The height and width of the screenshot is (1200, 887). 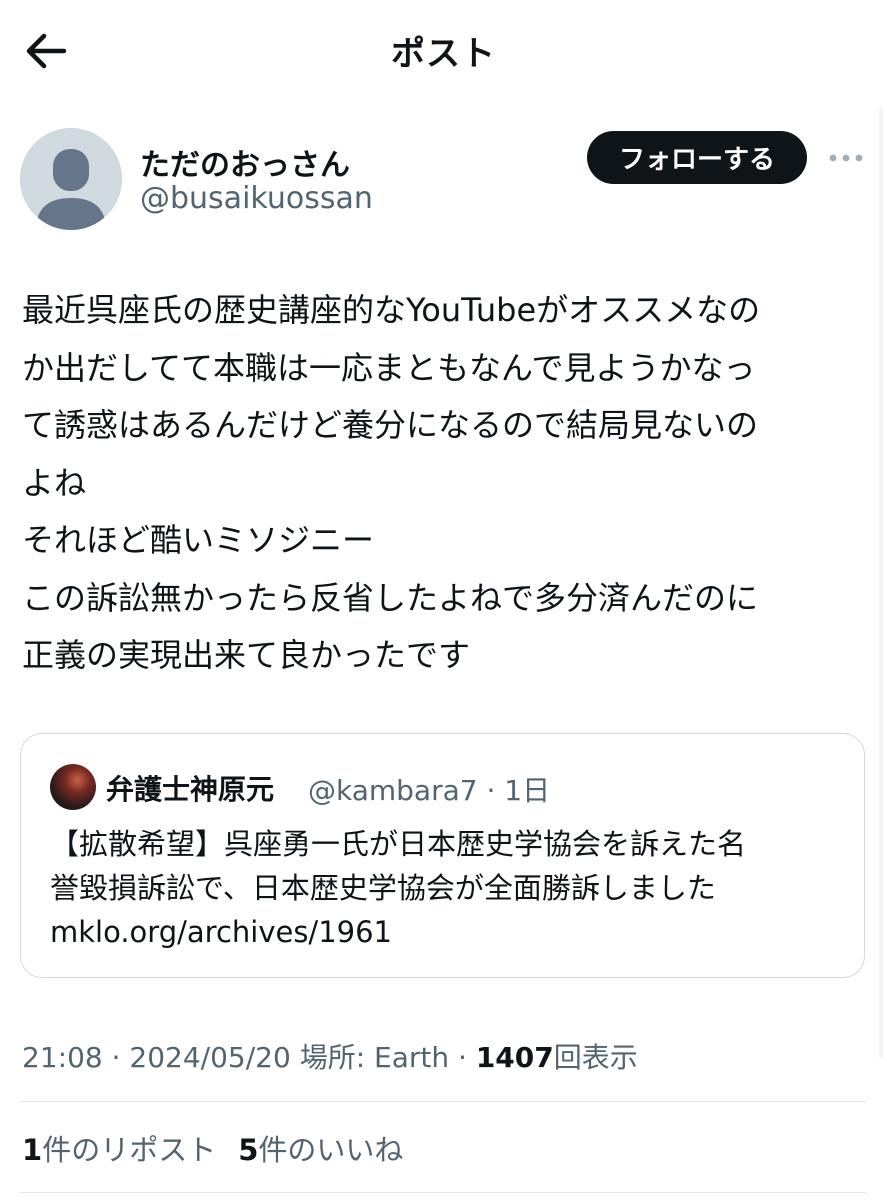 I want to click on more-horizontal-icon, so click(x=846, y=158).